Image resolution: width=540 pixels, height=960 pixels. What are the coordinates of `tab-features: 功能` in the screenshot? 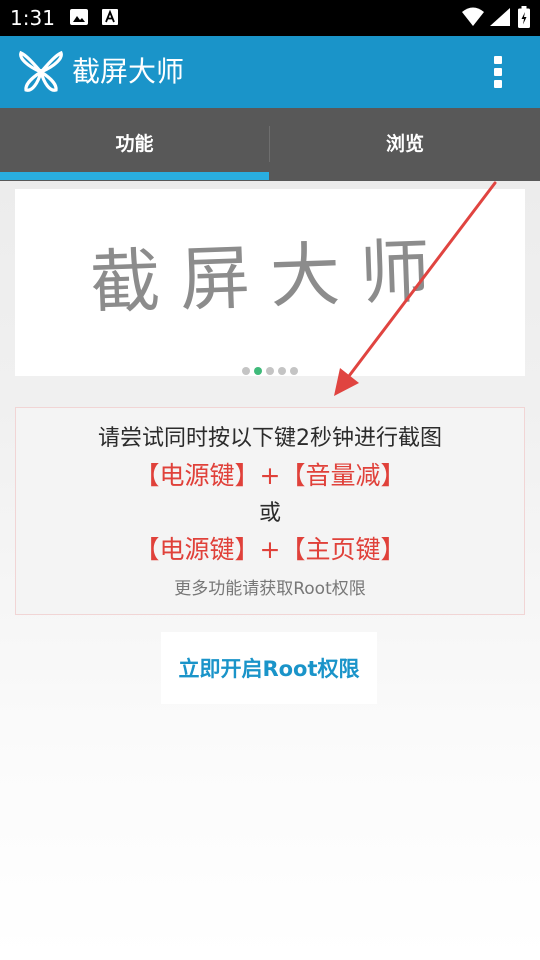 It's located at (134, 144).